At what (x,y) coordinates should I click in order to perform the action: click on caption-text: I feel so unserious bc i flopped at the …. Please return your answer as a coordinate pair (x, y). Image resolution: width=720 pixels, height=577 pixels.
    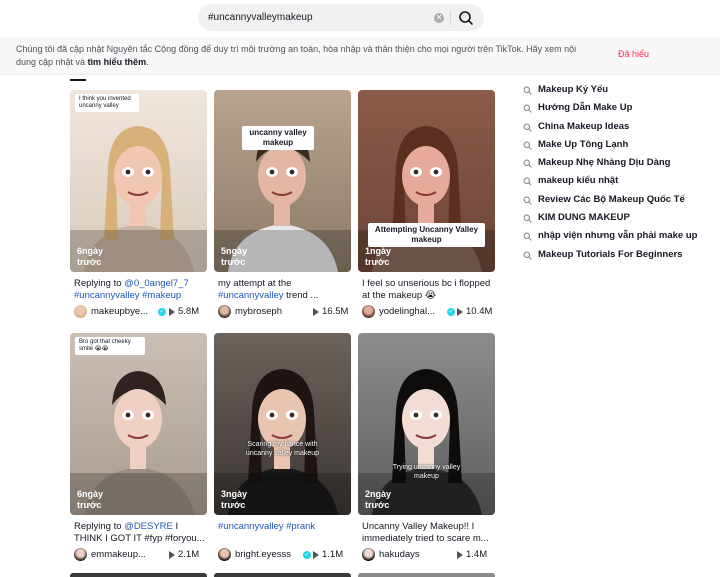
    Looking at the image, I should click on (426, 289).